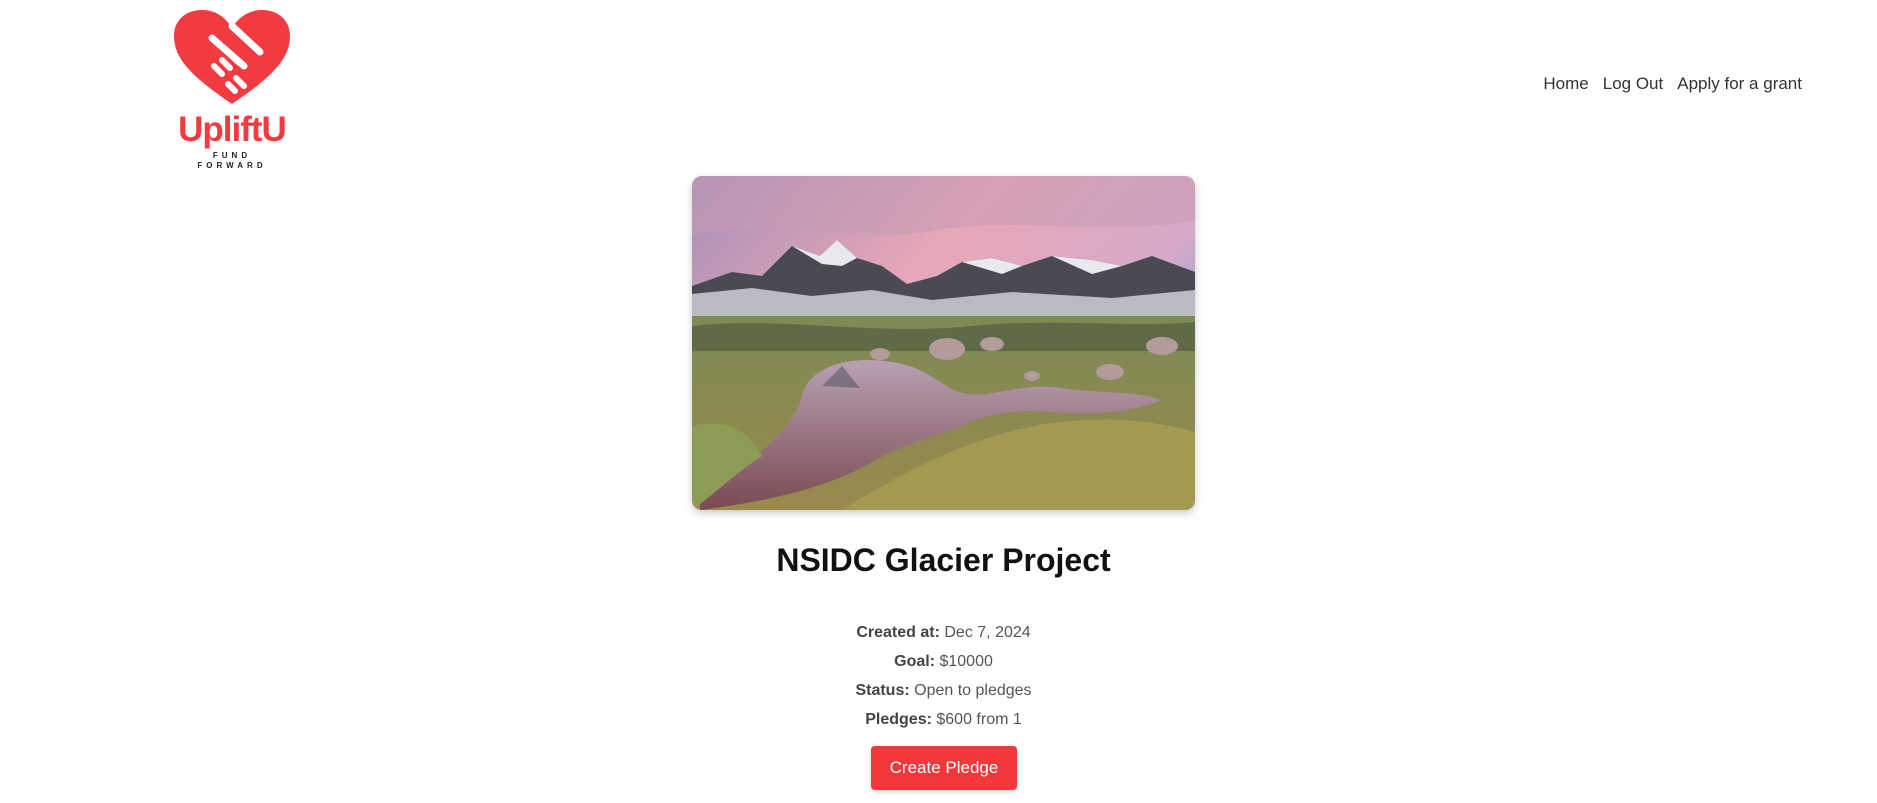 This screenshot has height=803, width=1877. Describe the element at coordinates (1565, 84) in the screenshot. I see `nav-home-link: Home` at that location.